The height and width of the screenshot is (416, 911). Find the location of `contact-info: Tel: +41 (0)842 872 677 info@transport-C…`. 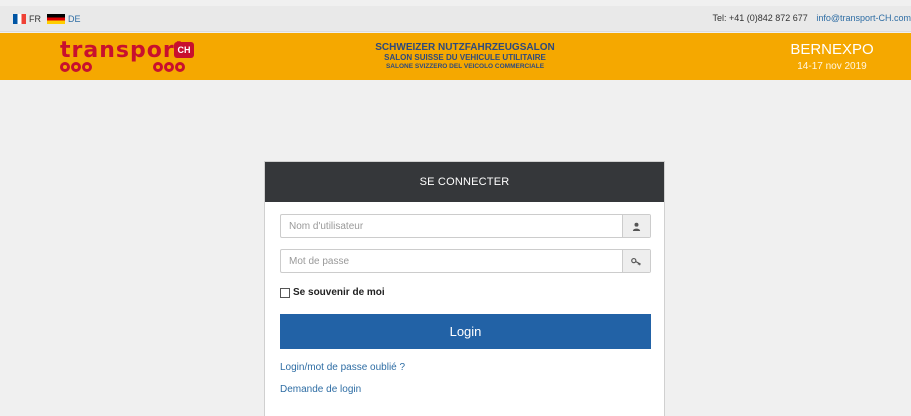

contact-info: Tel: +41 (0)842 872 677 info@transport-C… is located at coordinates (811, 18).